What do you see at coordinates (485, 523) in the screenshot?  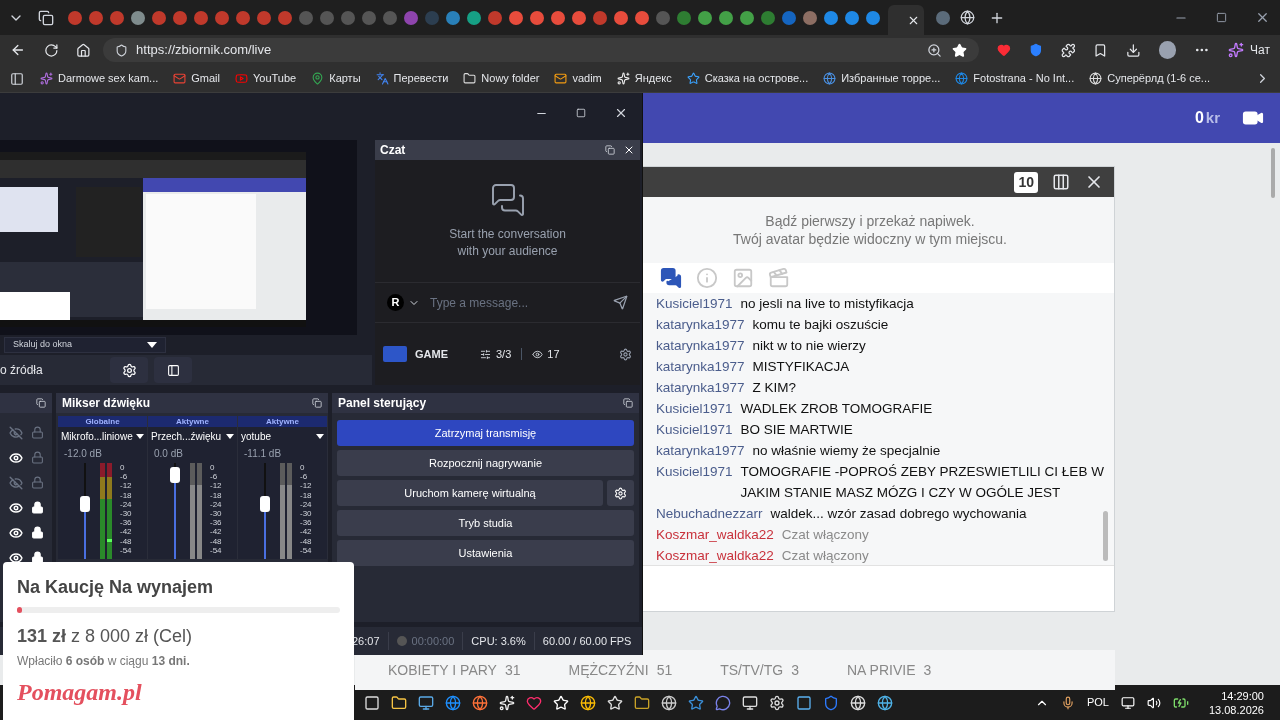 I see `control-button: Tryb studia` at bounding box center [485, 523].